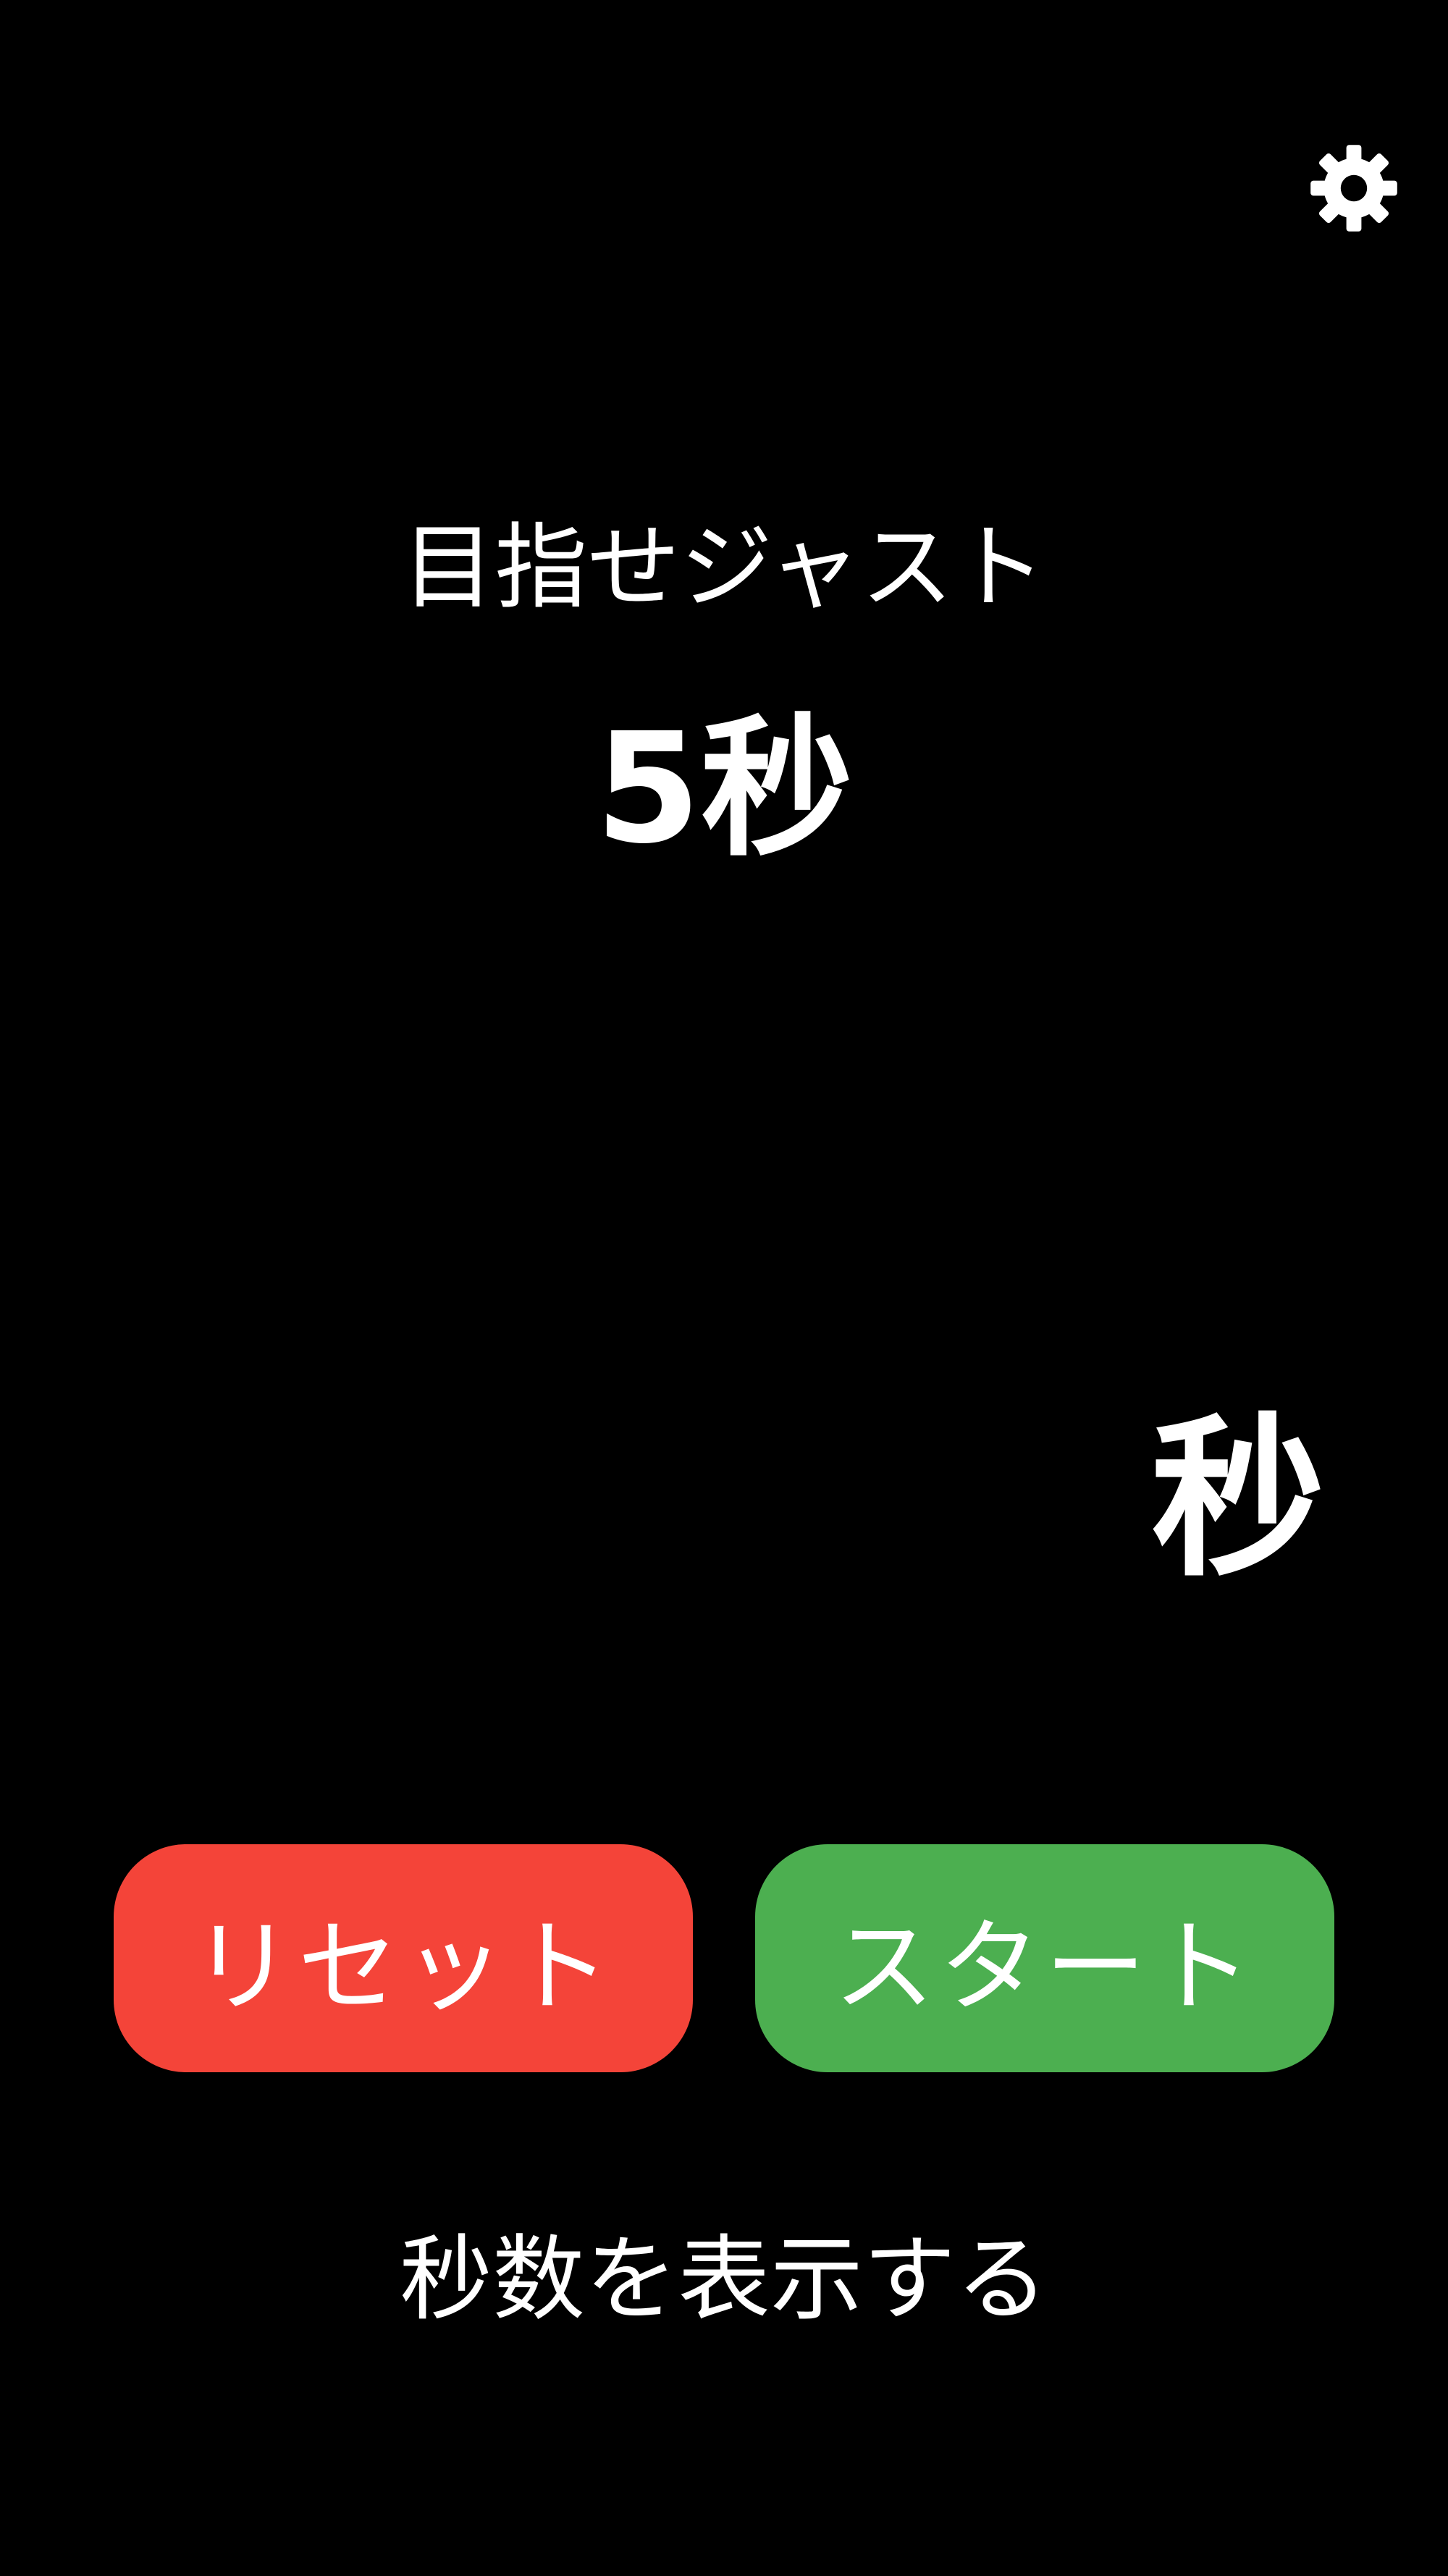 This screenshot has height=2576, width=1448. What do you see at coordinates (724, 788) in the screenshot?
I see `goal-seconds: 5秒` at bounding box center [724, 788].